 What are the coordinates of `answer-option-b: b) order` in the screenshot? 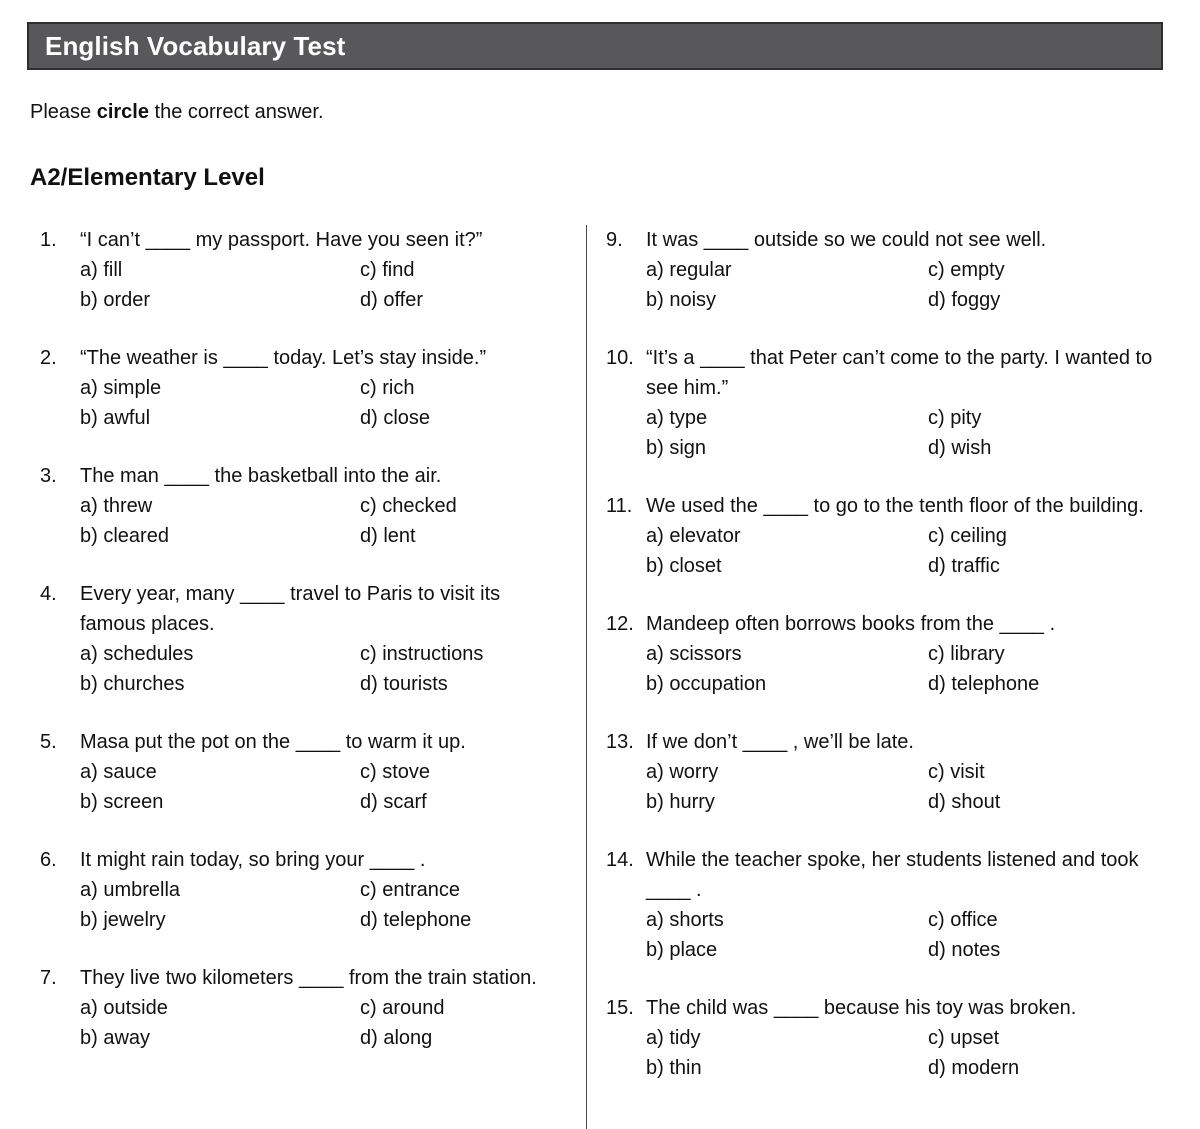 It's located at (220, 300).